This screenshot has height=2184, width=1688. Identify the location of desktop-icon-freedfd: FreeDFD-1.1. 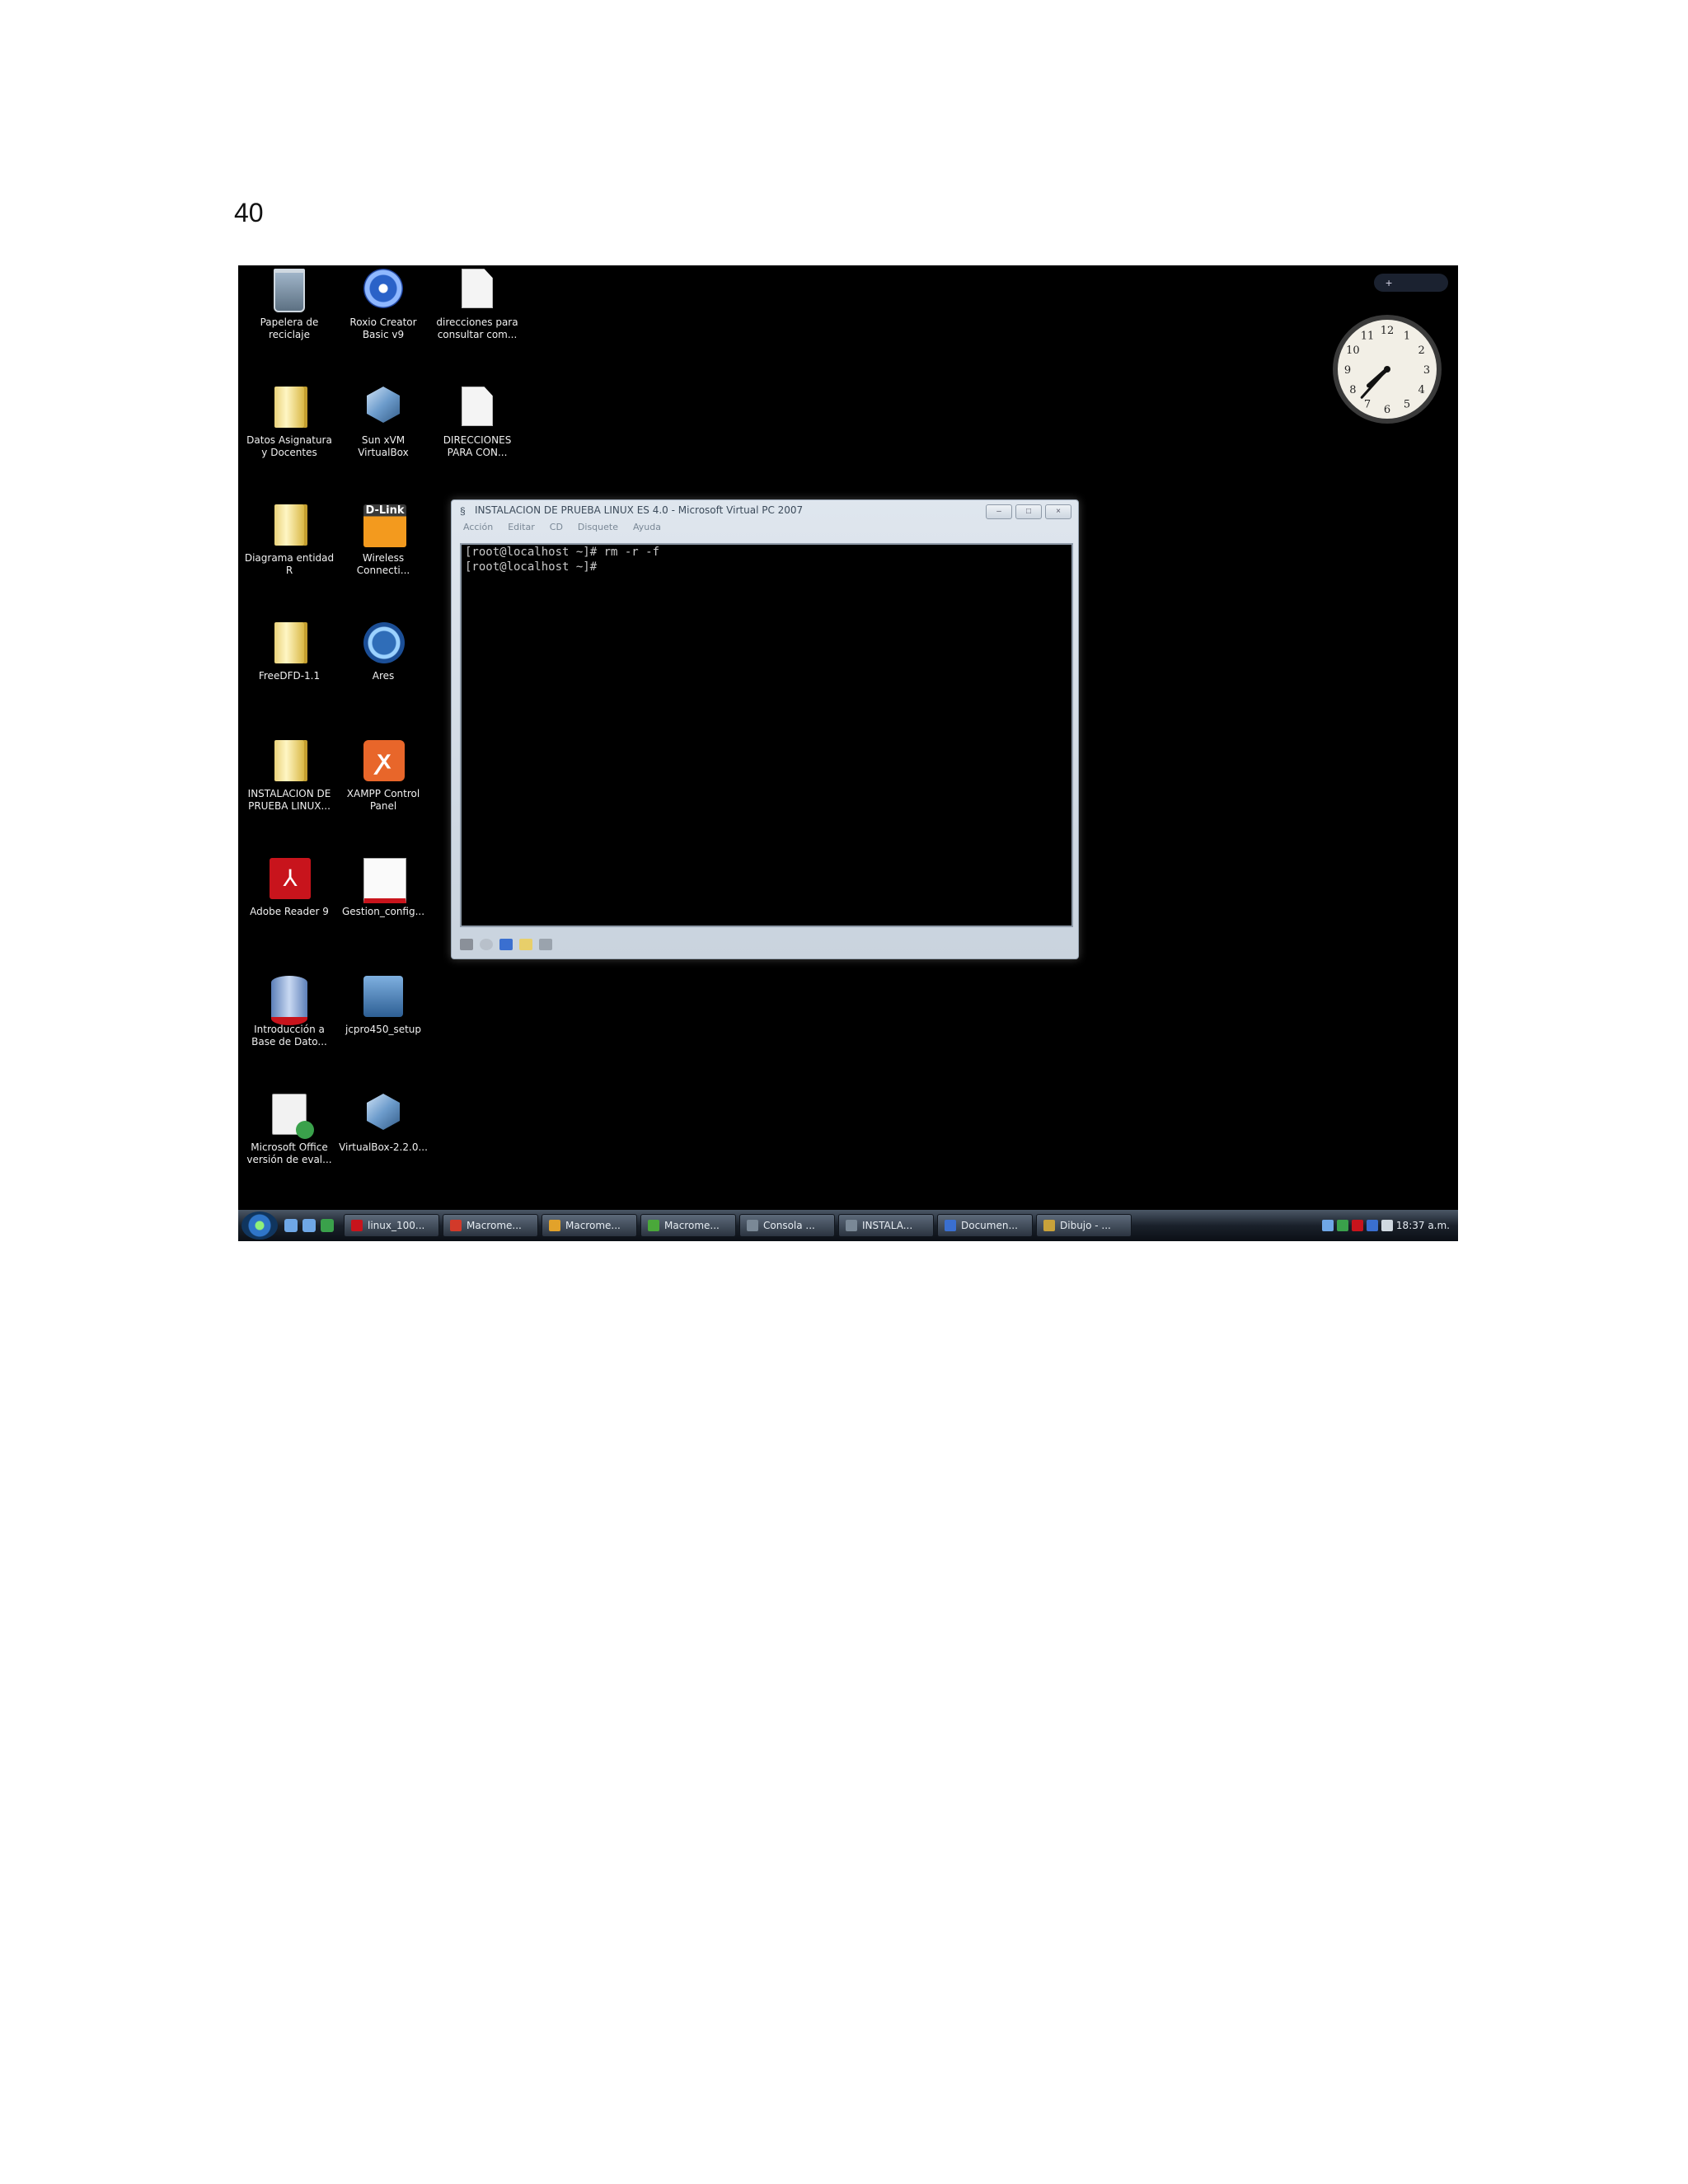
(289, 652).